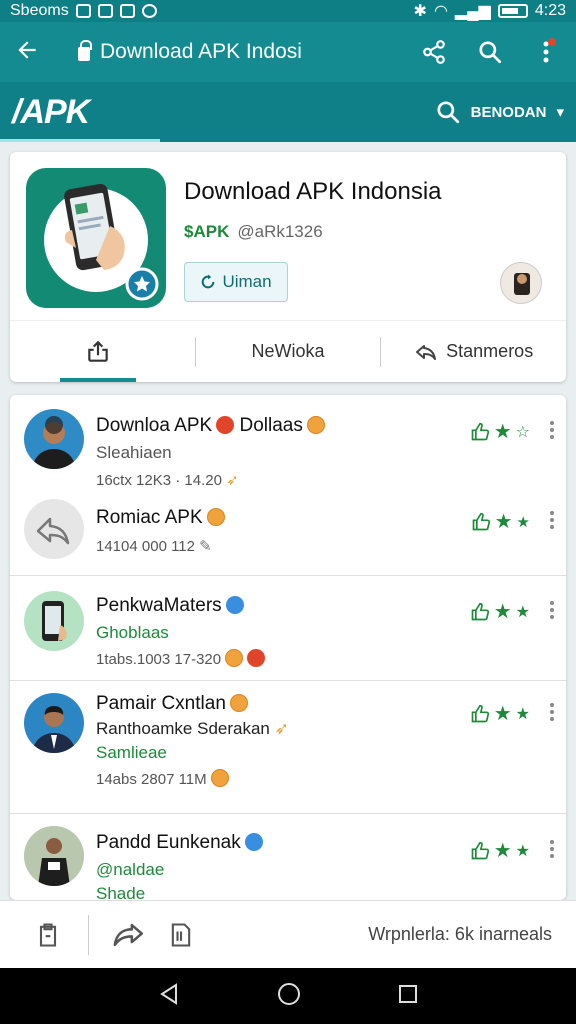 This screenshot has width=576, height=1024. What do you see at coordinates (560, 112) in the screenshot?
I see `chevron-down-icon: ▾` at bounding box center [560, 112].